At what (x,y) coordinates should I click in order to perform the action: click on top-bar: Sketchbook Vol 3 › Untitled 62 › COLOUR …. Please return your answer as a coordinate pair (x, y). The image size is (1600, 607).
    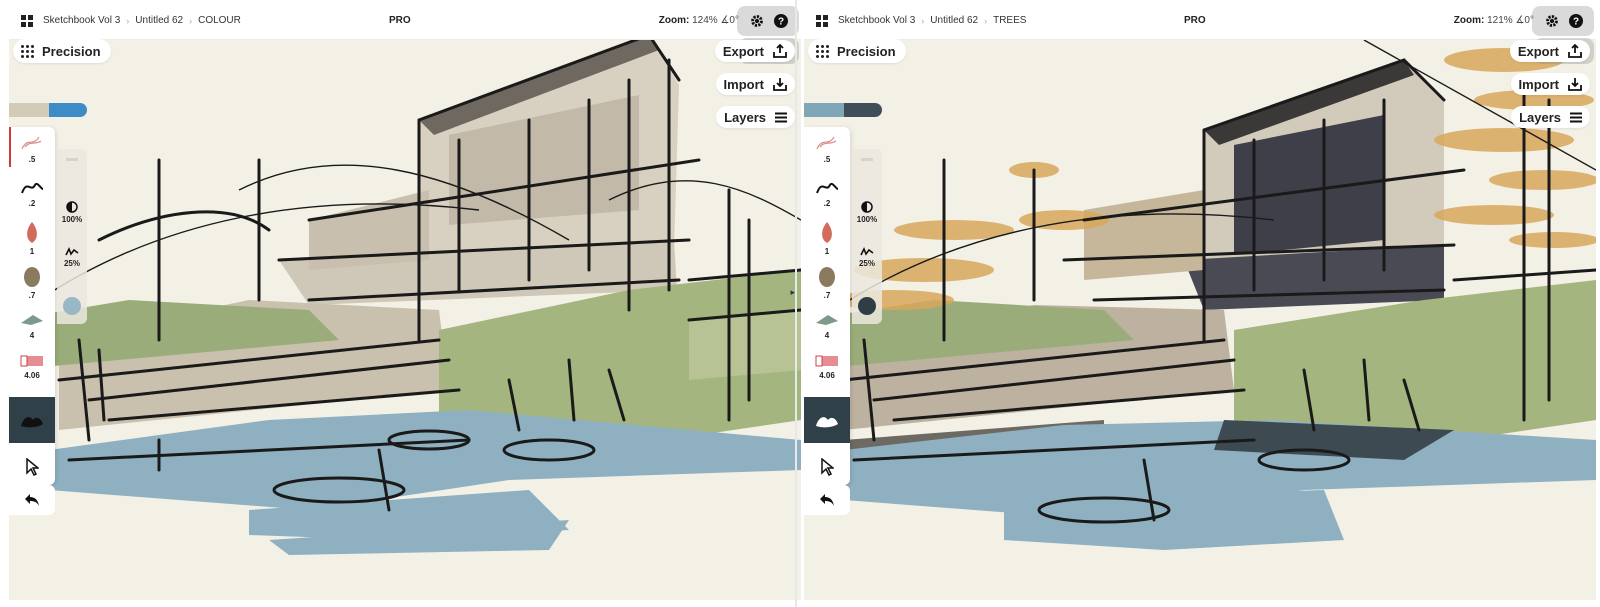
    Looking at the image, I should click on (405, 20).